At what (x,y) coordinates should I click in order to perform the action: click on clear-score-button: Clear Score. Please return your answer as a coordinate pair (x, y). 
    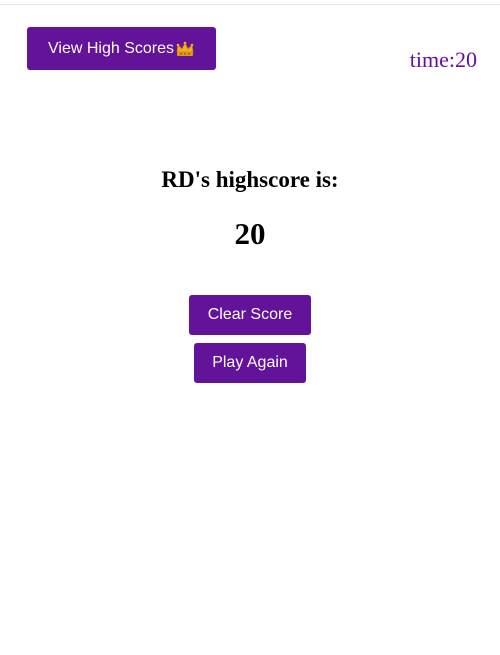
    Looking at the image, I should click on (250, 315).